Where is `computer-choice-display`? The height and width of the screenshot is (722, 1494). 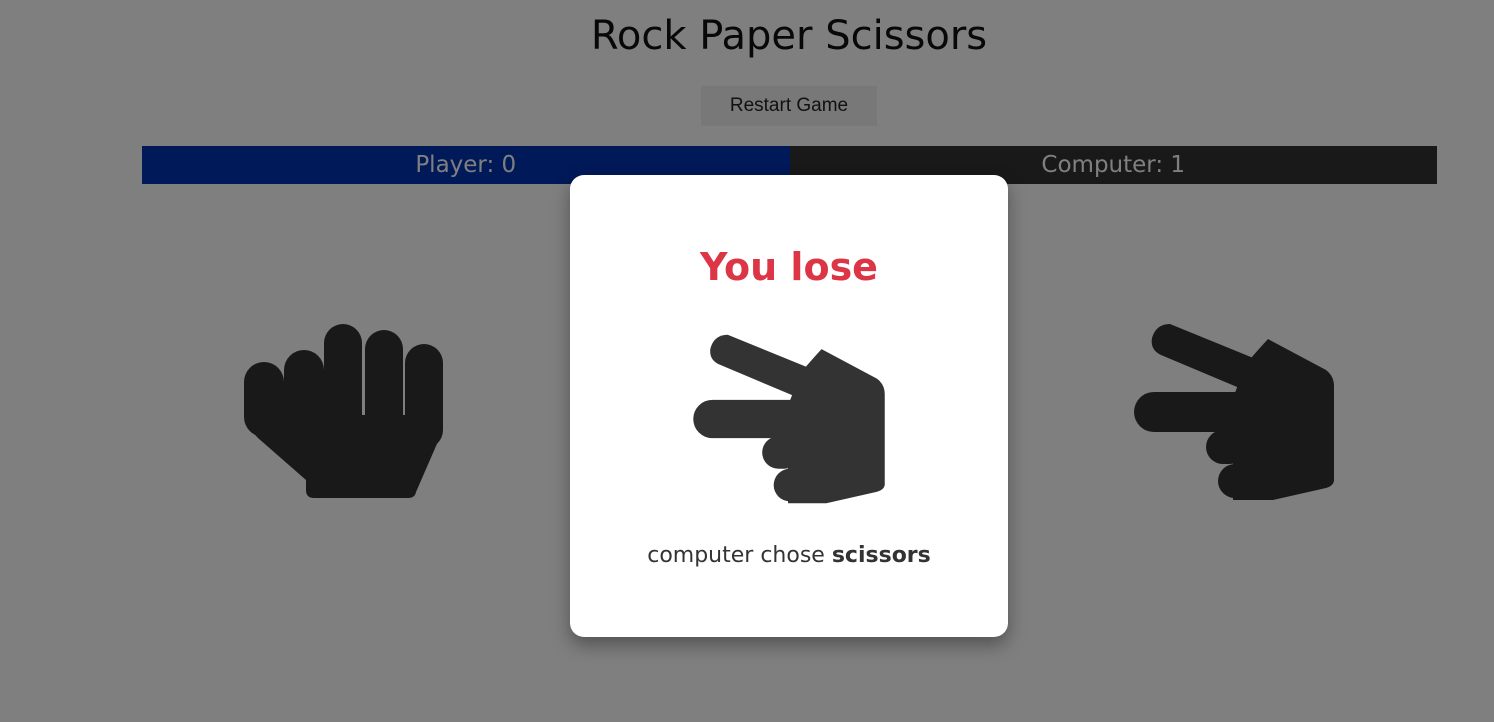 computer-choice-display is located at coordinates (789, 419).